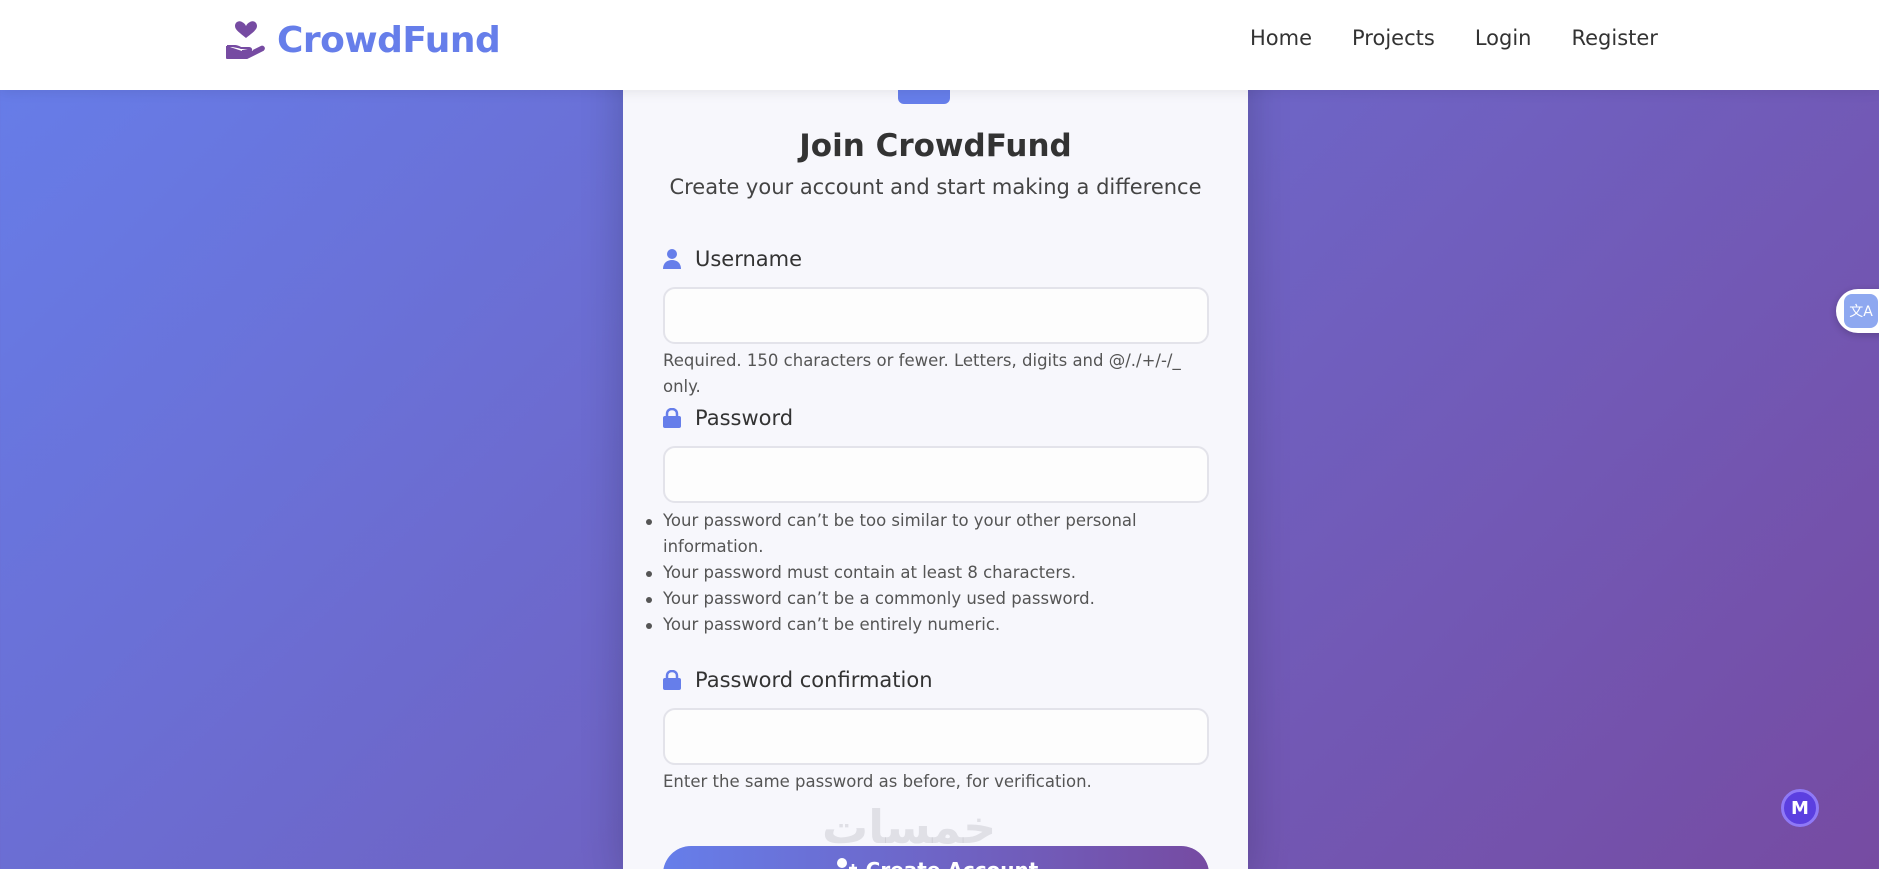 This screenshot has width=1879, height=869. Describe the element at coordinates (744, 418) in the screenshot. I see `password-label-text: Password` at that location.